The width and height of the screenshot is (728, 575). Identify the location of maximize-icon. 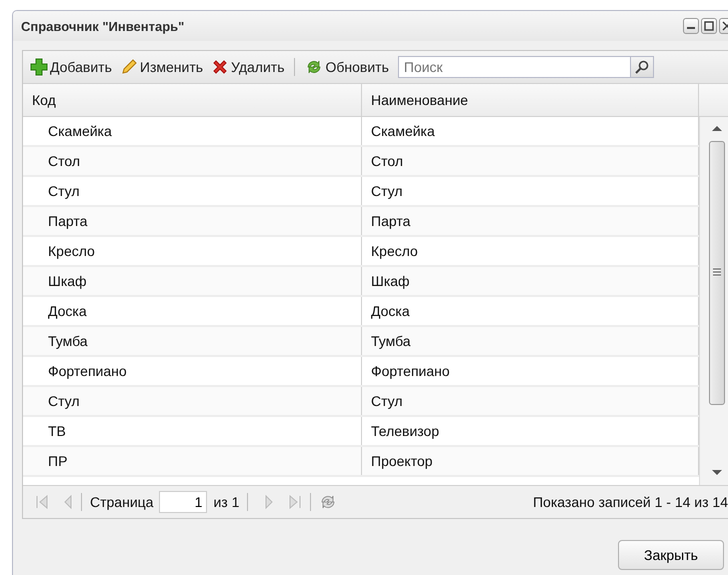
(709, 26).